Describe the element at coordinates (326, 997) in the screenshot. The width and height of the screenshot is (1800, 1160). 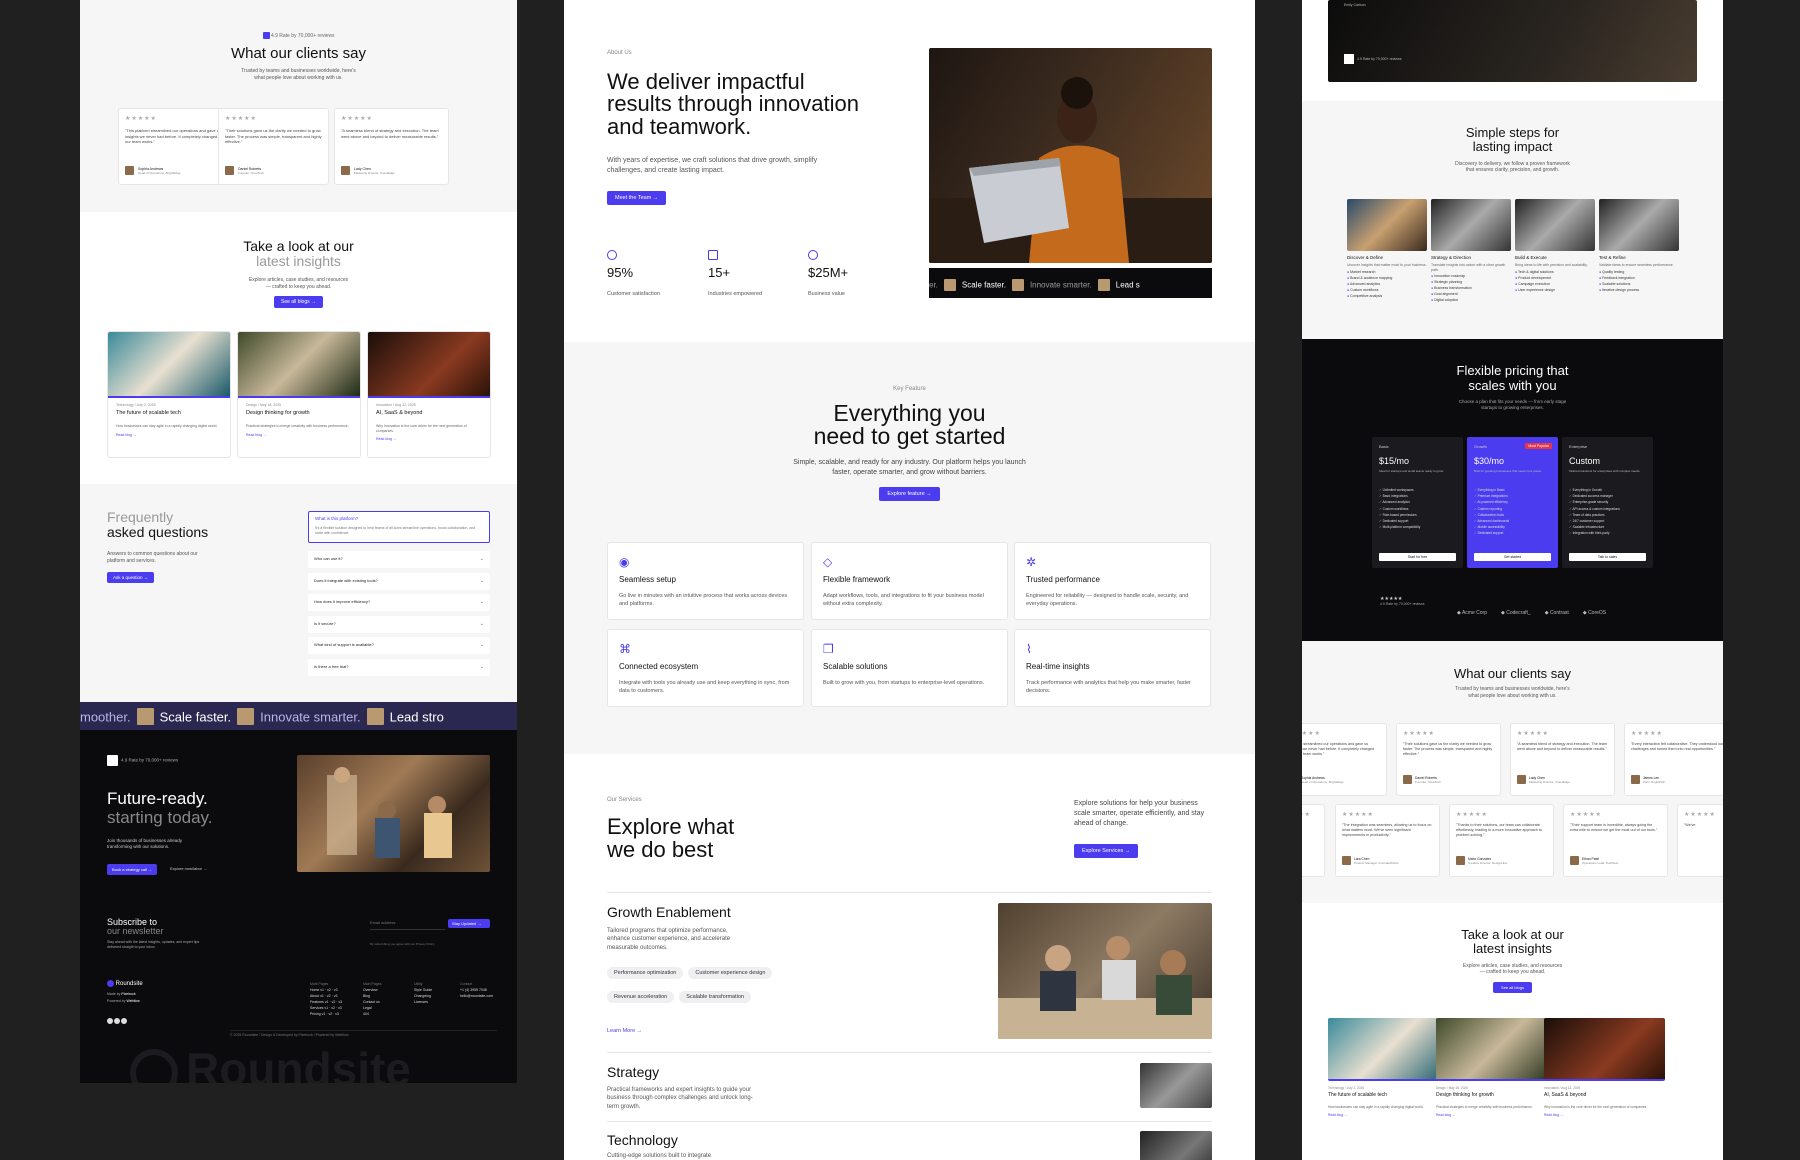
I see `footer-link: About v1 · v2 · v3` at that location.